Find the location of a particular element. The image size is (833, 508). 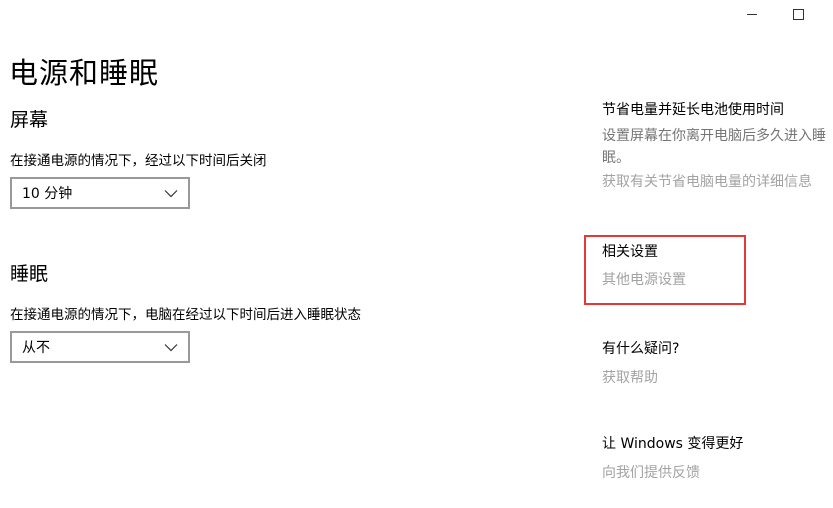

sleep-timeout-label: 在接通电源的情况下，电脑在经过以下时间后进入睡眠状态 is located at coordinates (185, 315).